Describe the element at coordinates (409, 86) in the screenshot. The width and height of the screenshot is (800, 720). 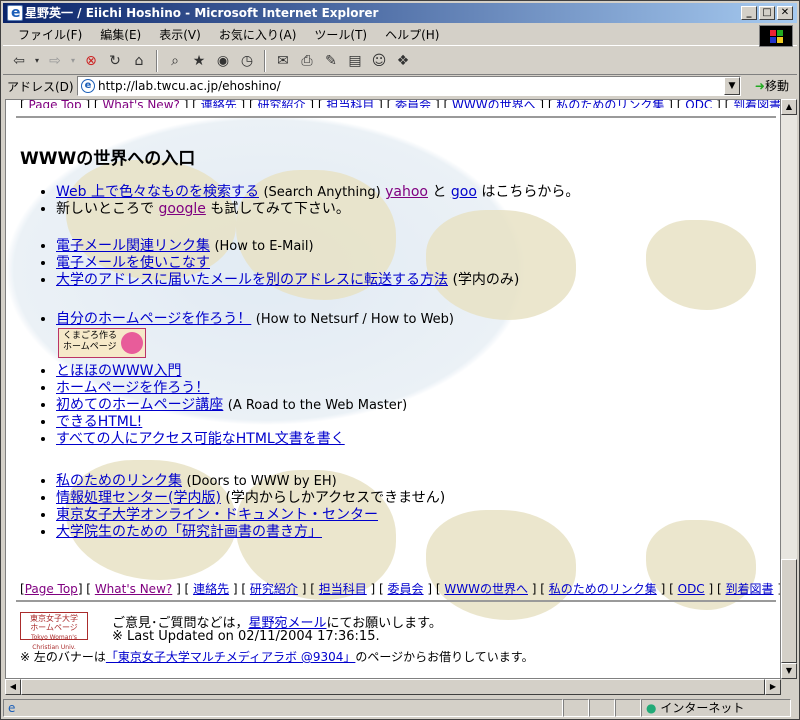
I see `address-input: e http://lab.twcu.ac.jp/ehoshino/ ▼` at that location.